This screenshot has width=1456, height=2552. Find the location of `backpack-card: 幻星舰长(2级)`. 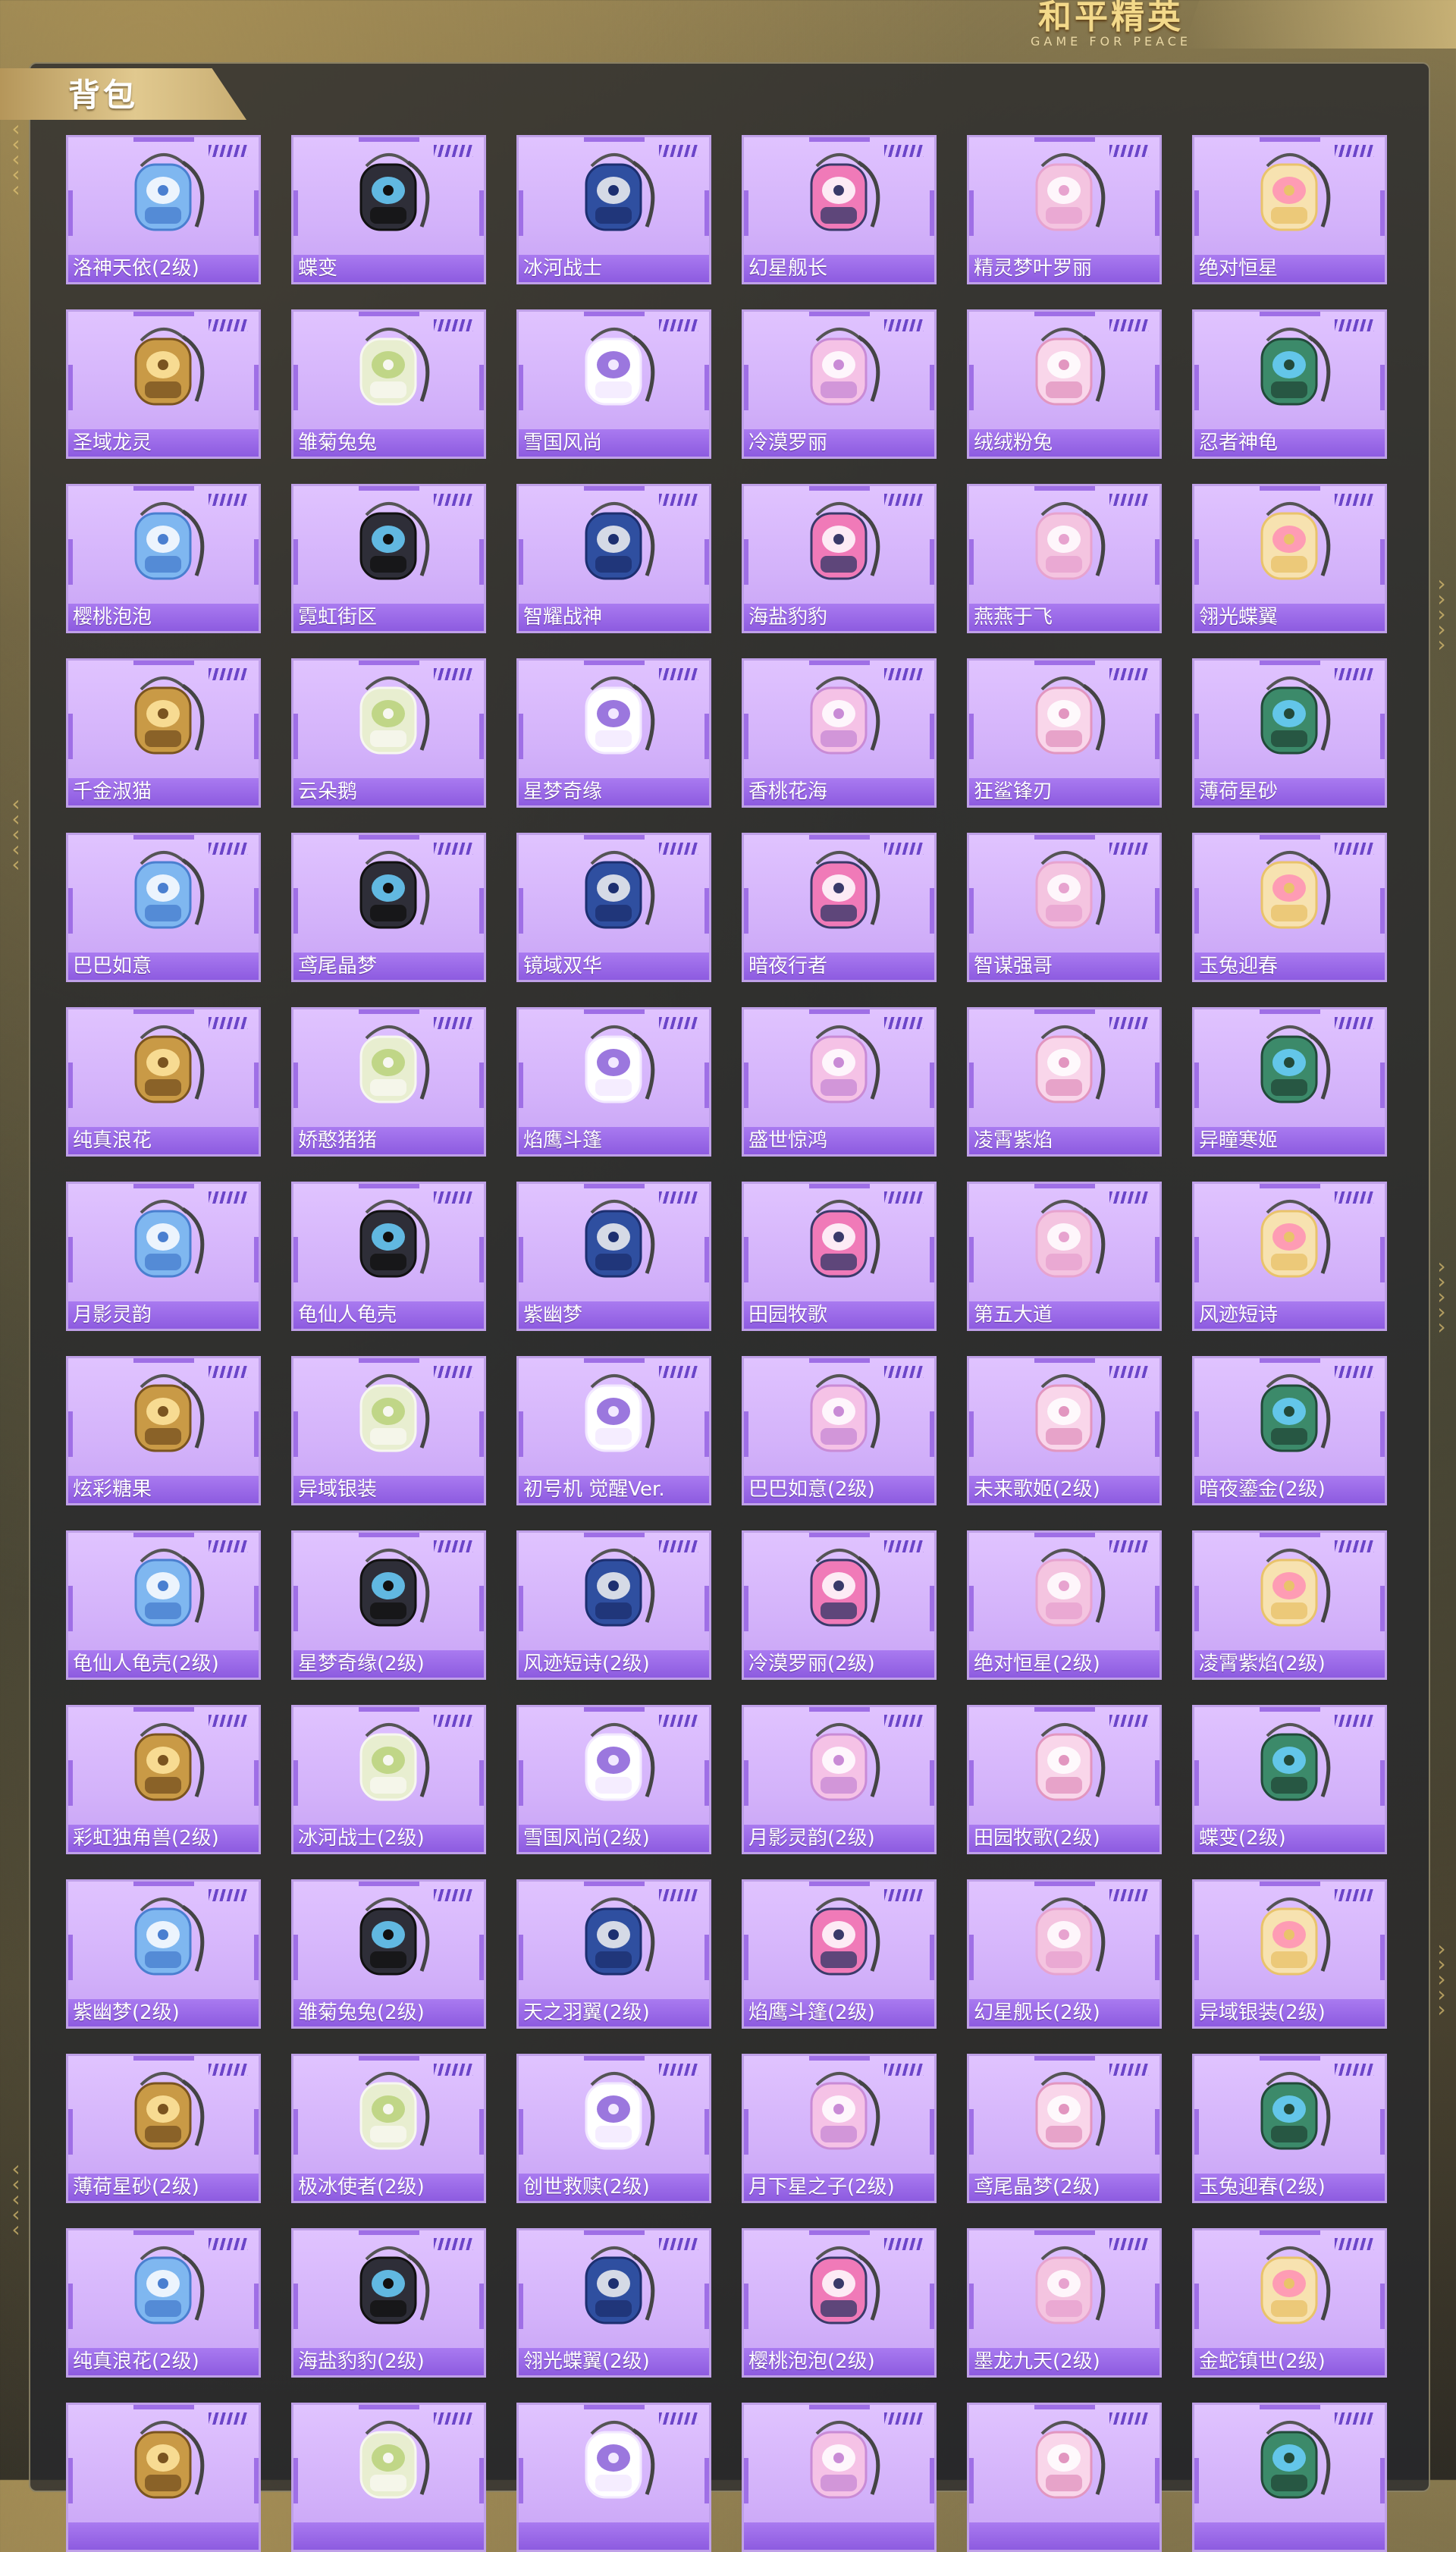

backpack-card: 幻星舰长(2级) is located at coordinates (1064, 1954).